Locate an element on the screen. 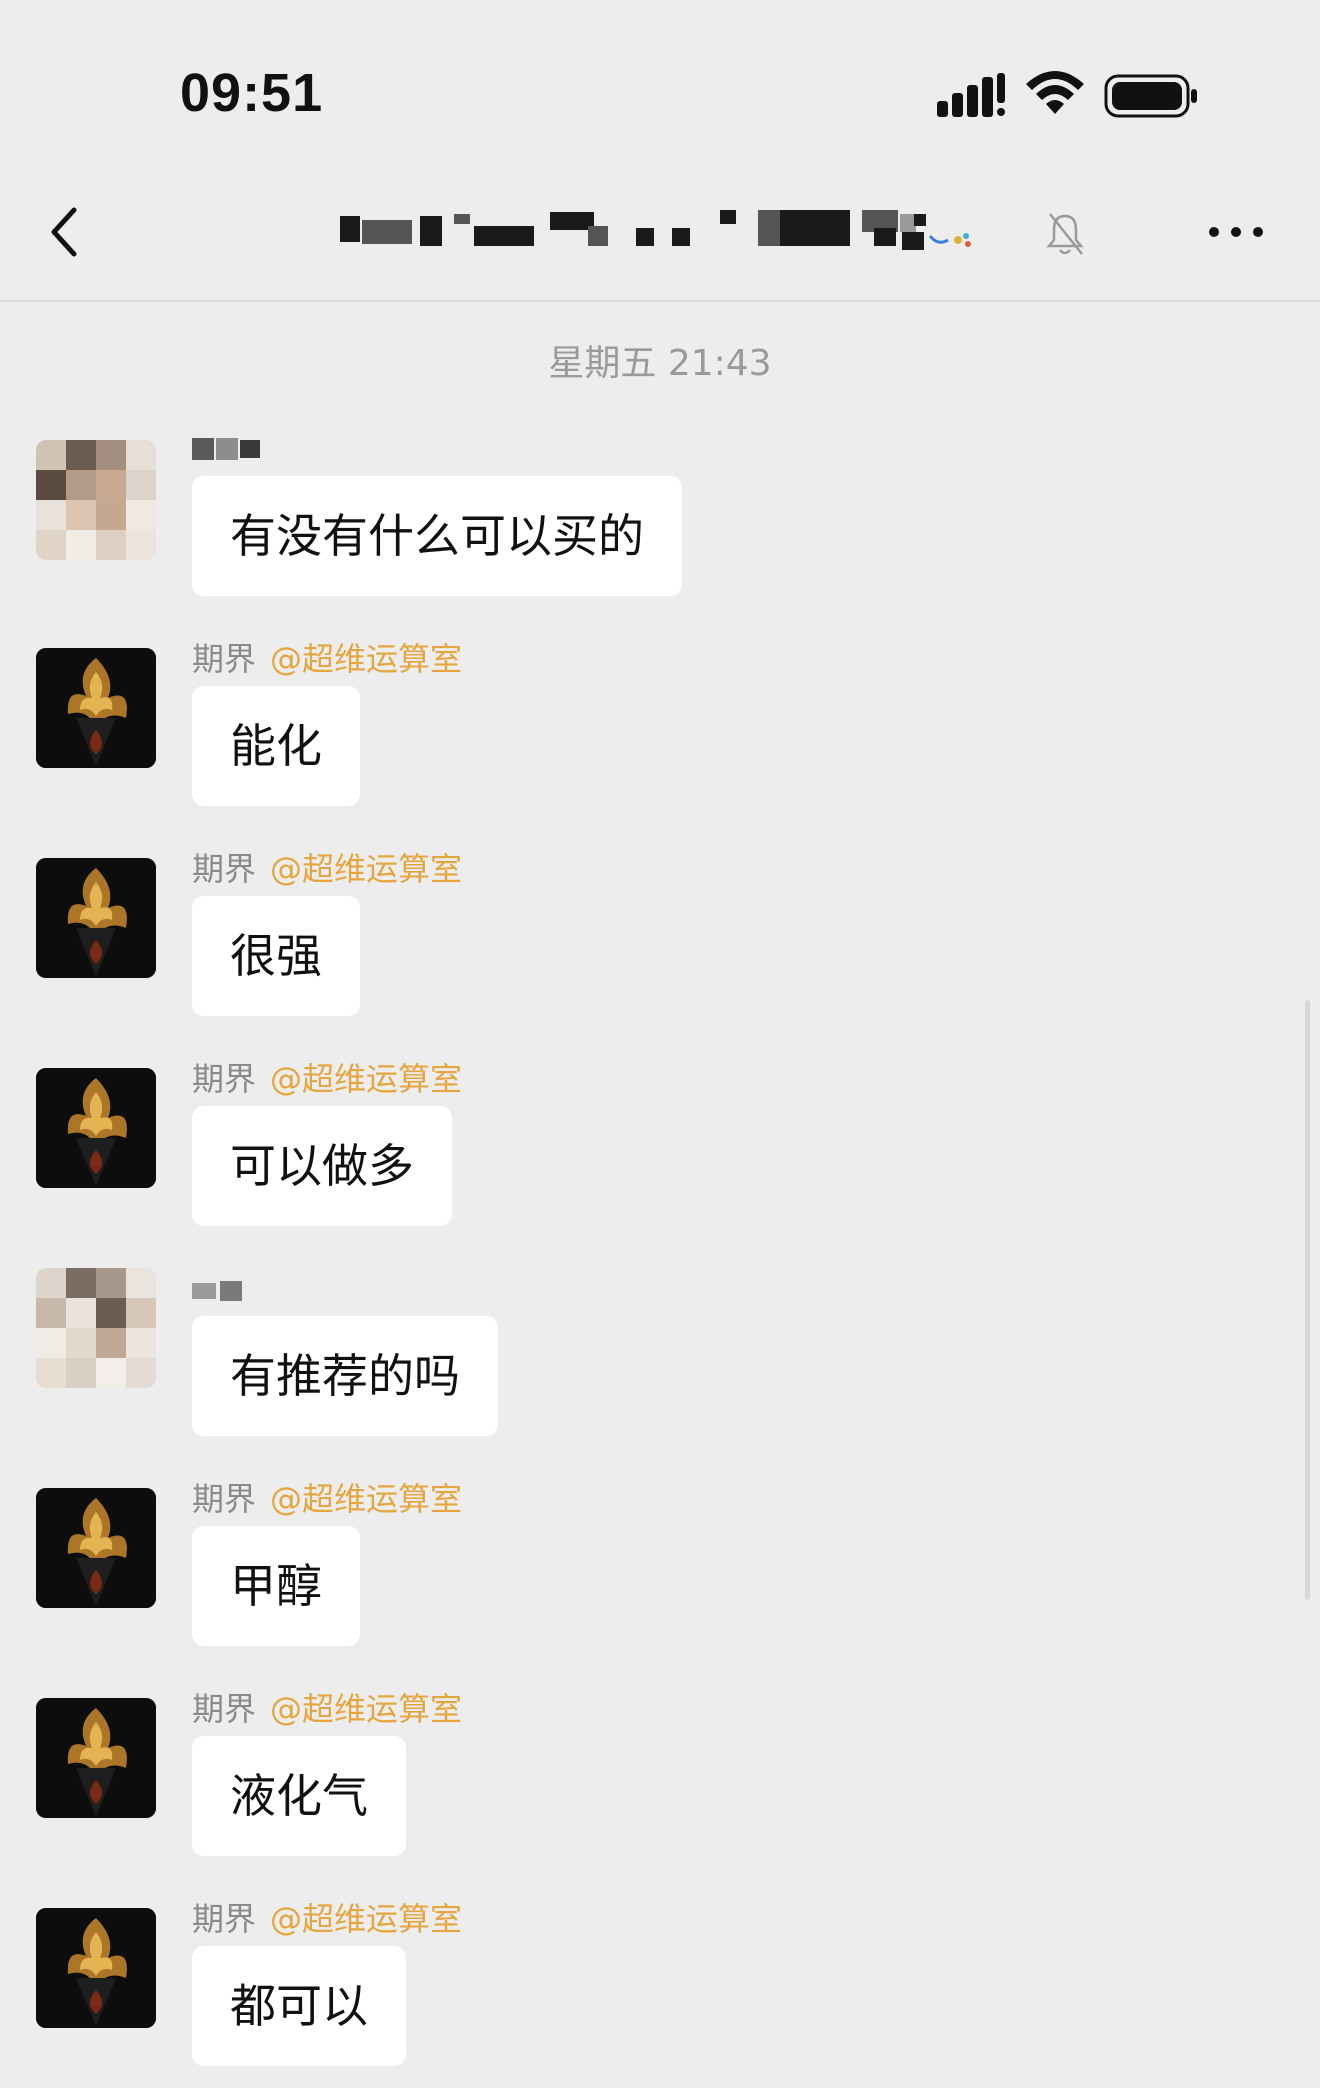 The width and height of the screenshot is (1320, 2088). chat-title-redacted is located at coordinates (656, 234).